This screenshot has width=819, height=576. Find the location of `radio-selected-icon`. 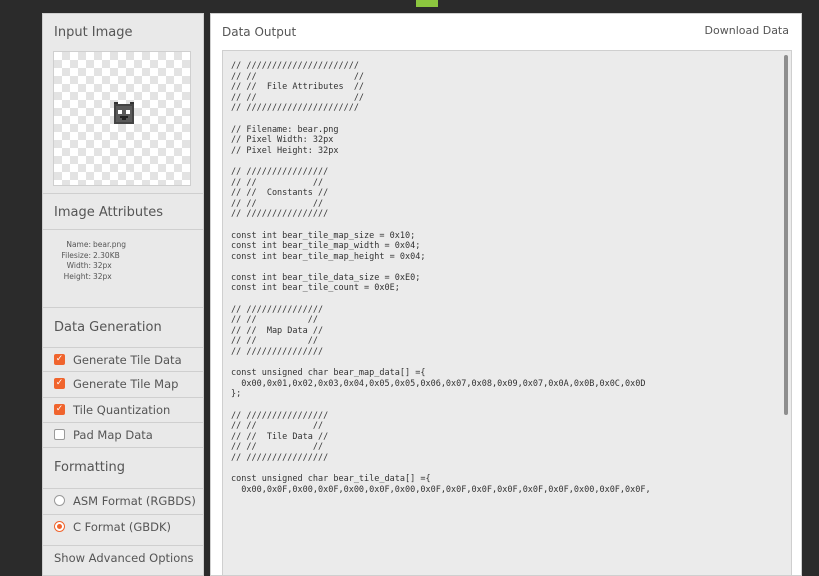

radio-selected-icon is located at coordinates (59, 526).